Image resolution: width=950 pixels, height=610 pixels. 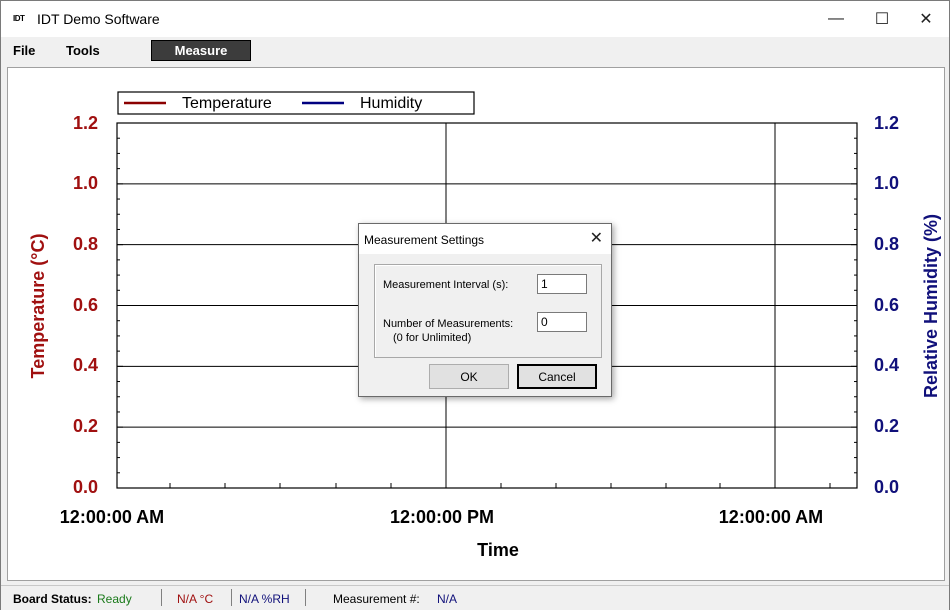 I want to click on measurement-count-label: Measurement #:, so click(x=376, y=599).